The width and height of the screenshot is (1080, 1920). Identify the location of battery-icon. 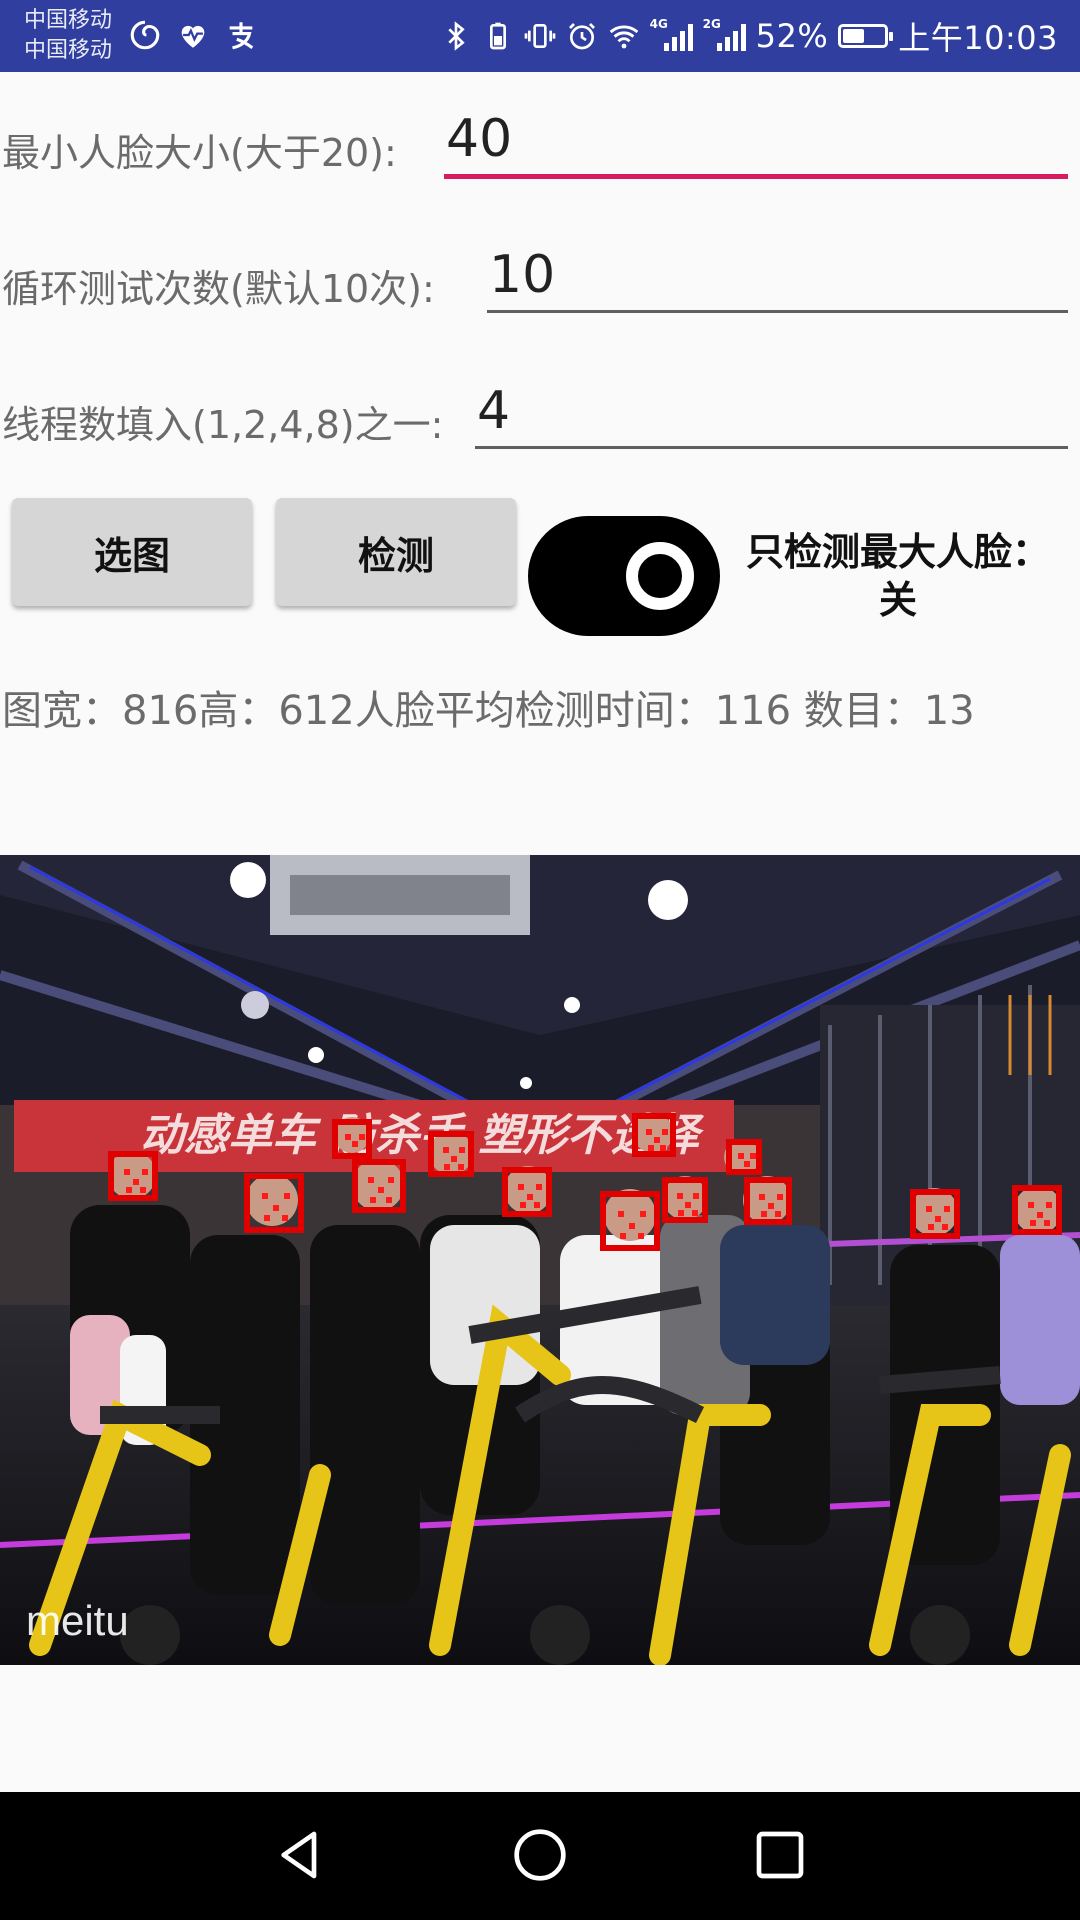
(866, 36).